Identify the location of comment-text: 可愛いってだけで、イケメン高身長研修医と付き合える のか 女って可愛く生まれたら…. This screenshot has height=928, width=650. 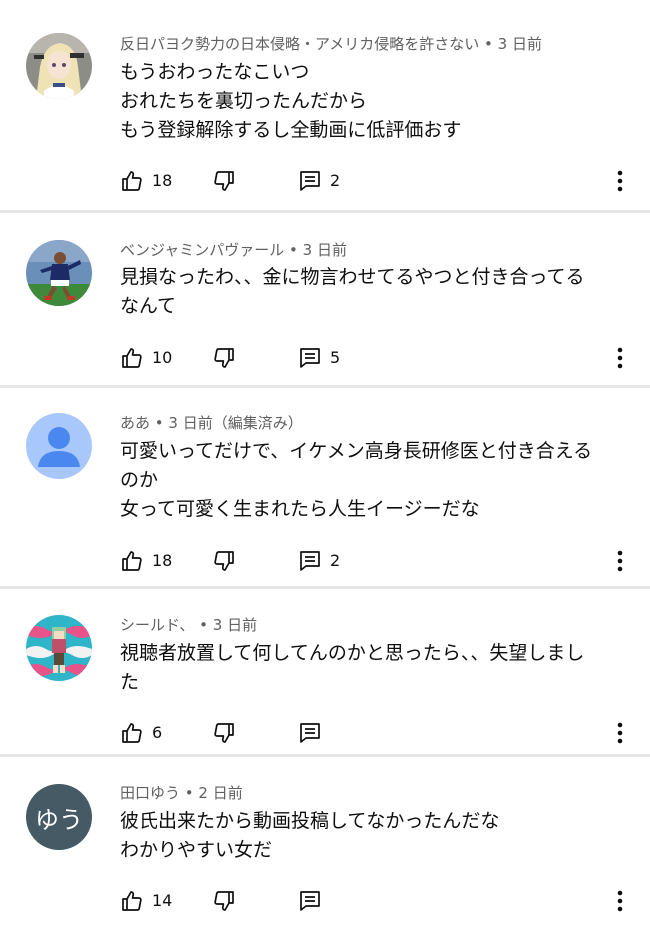
(372, 480).